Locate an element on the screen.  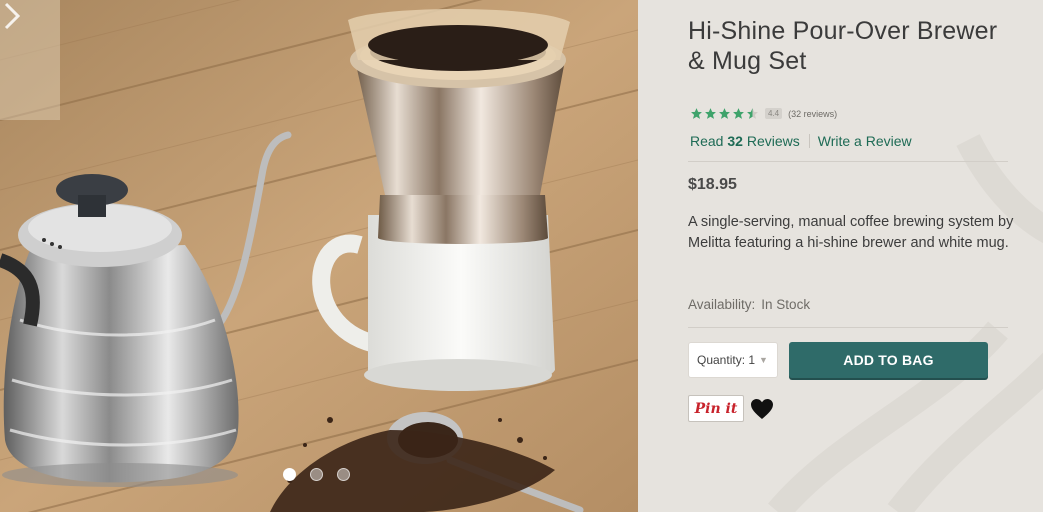
read-reviews-count: 32 is located at coordinates (735, 141).